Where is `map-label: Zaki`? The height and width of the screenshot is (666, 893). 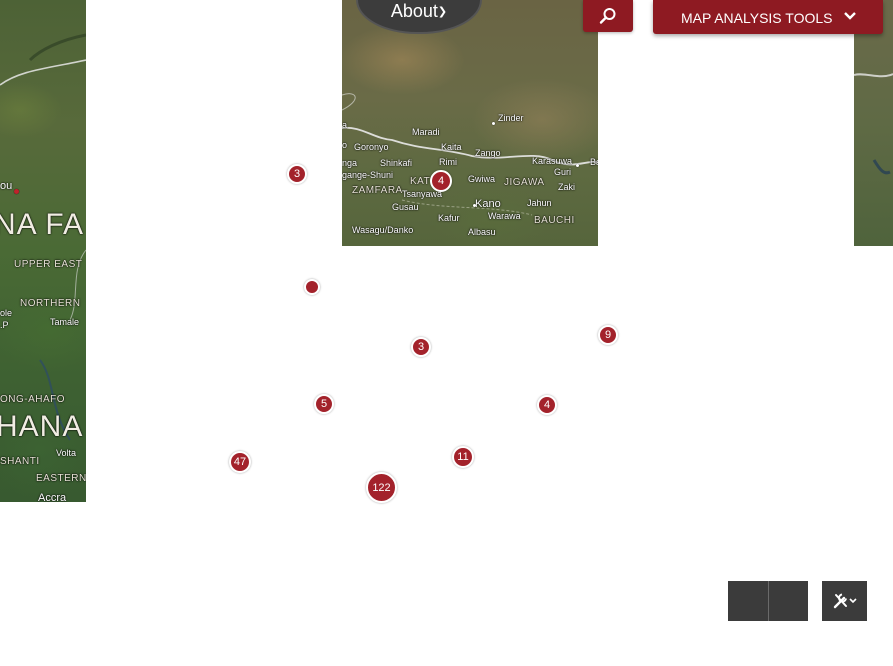 map-label: Zaki is located at coordinates (567, 187).